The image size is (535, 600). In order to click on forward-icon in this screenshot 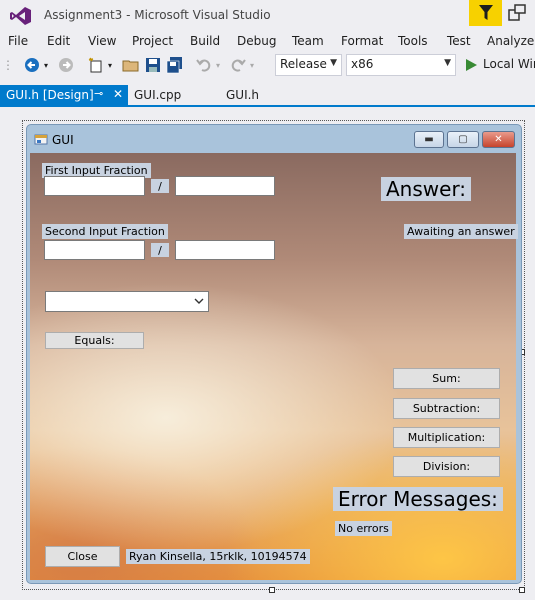, I will do `click(66, 65)`.